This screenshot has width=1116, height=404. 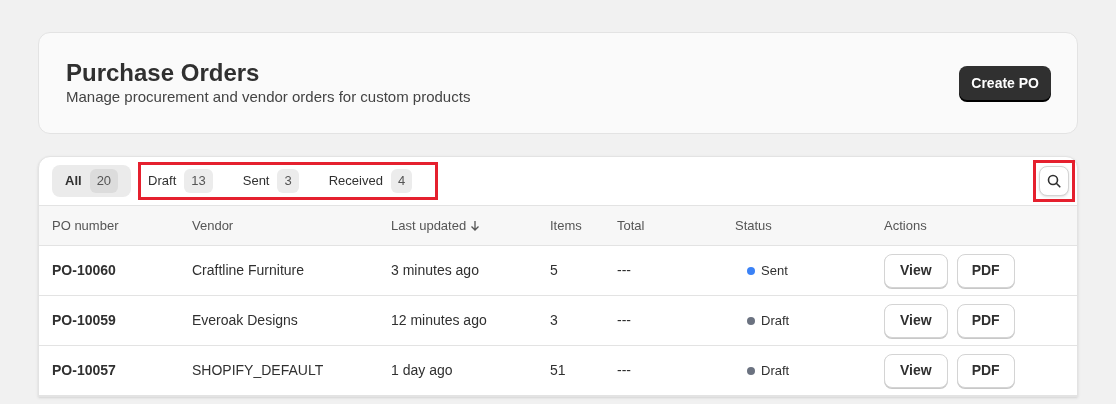 What do you see at coordinates (401, 181) in the screenshot?
I see `count-badge: 4` at bounding box center [401, 181].